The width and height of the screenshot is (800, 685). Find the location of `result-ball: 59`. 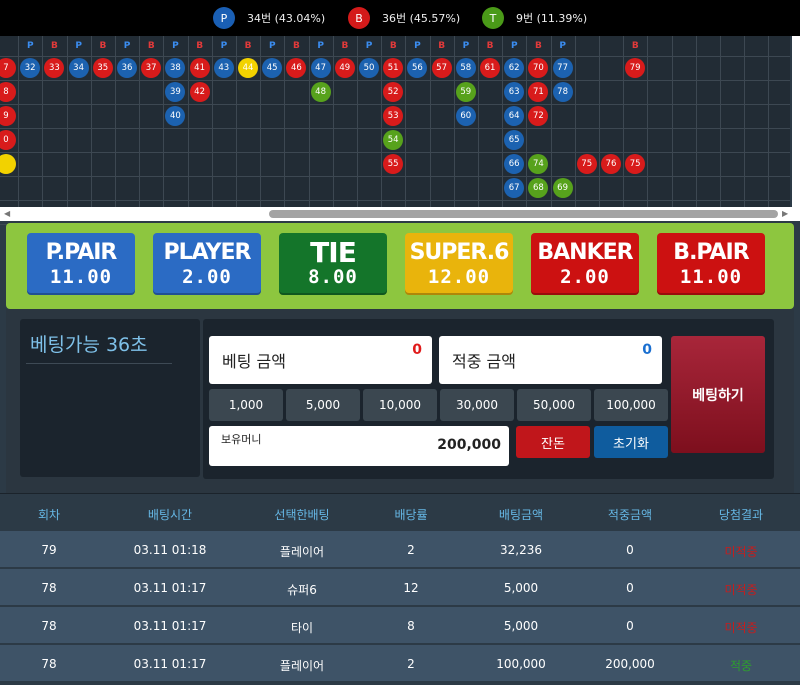

result-ball: 59 is located at coordinates (465, 92).